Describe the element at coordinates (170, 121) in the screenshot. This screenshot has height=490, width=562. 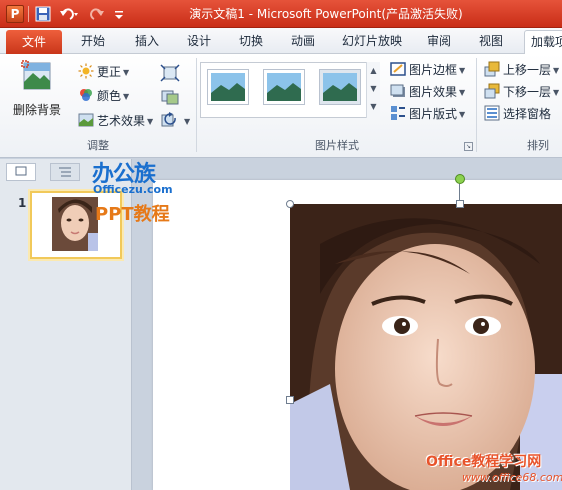
I see `reset-picture-icon` at that location.